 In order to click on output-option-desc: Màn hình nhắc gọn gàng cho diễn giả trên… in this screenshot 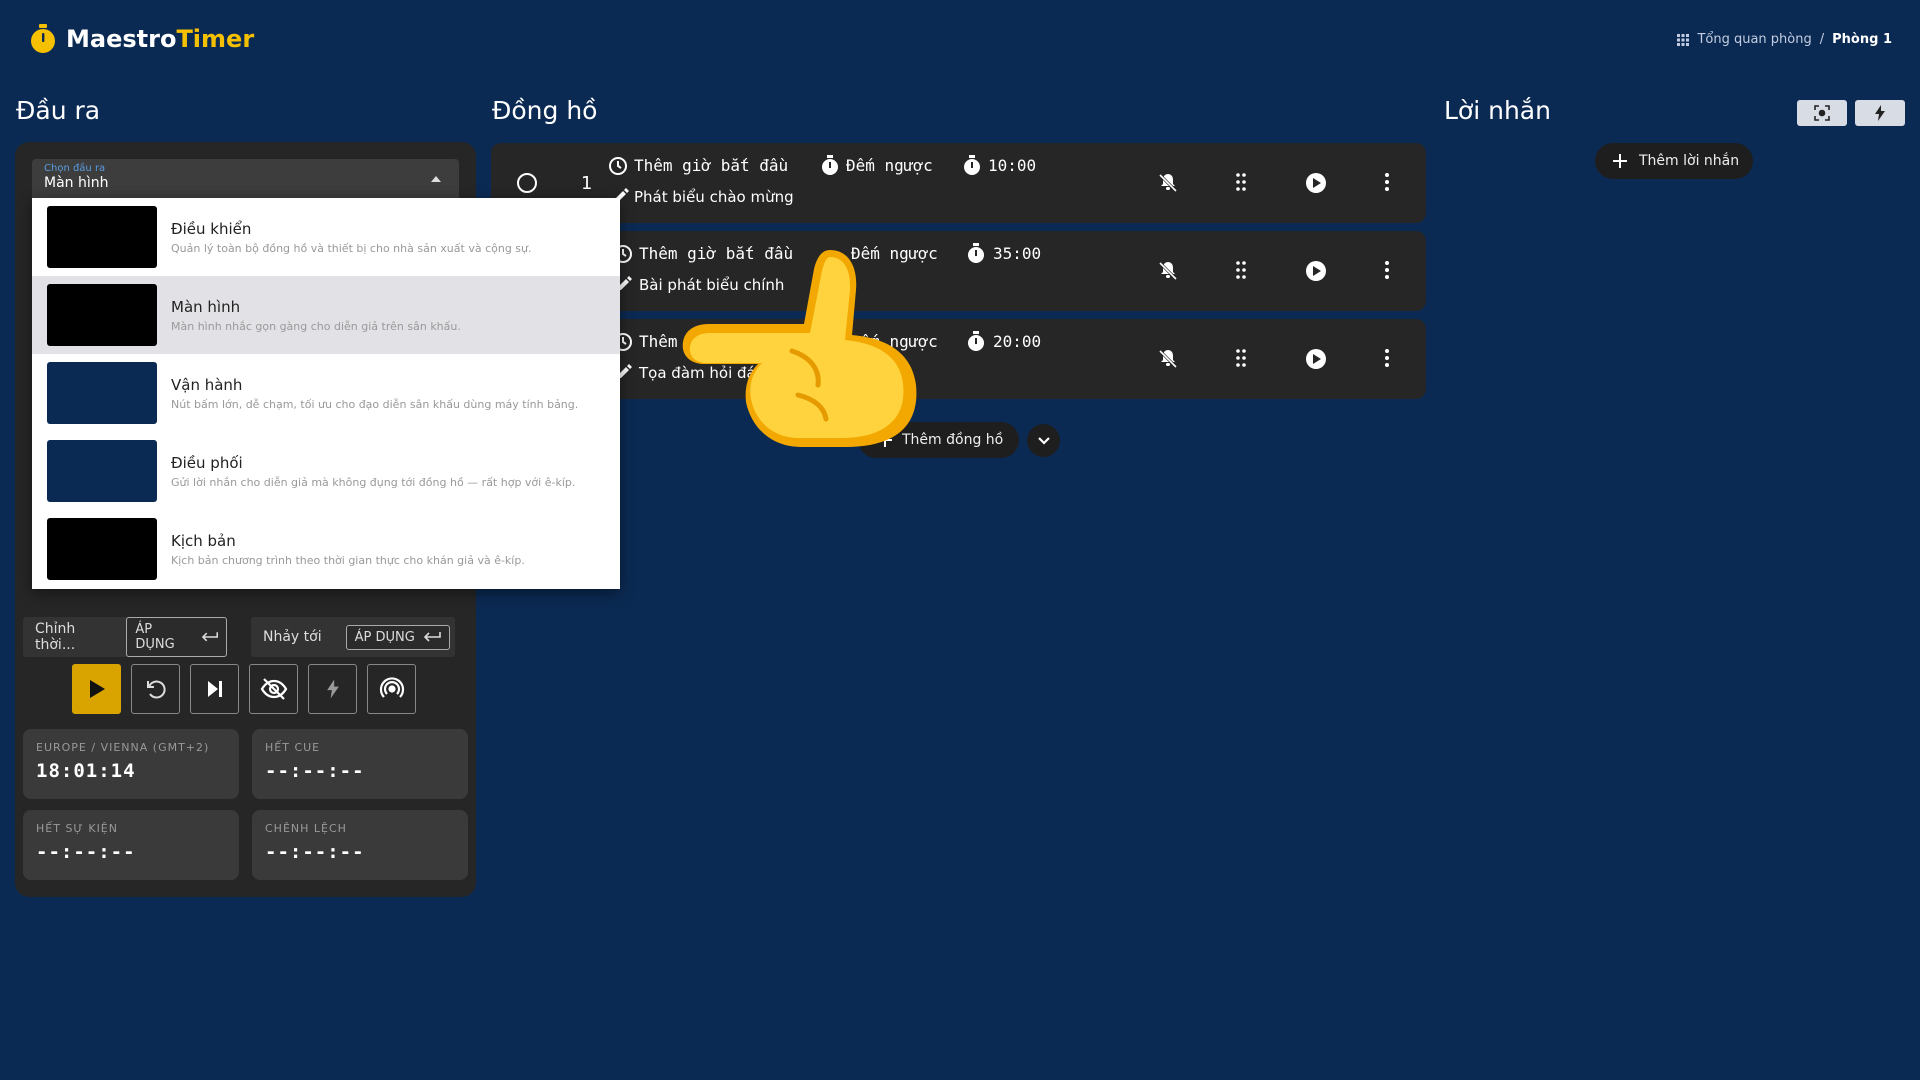, I will do `click(316, 326)`.